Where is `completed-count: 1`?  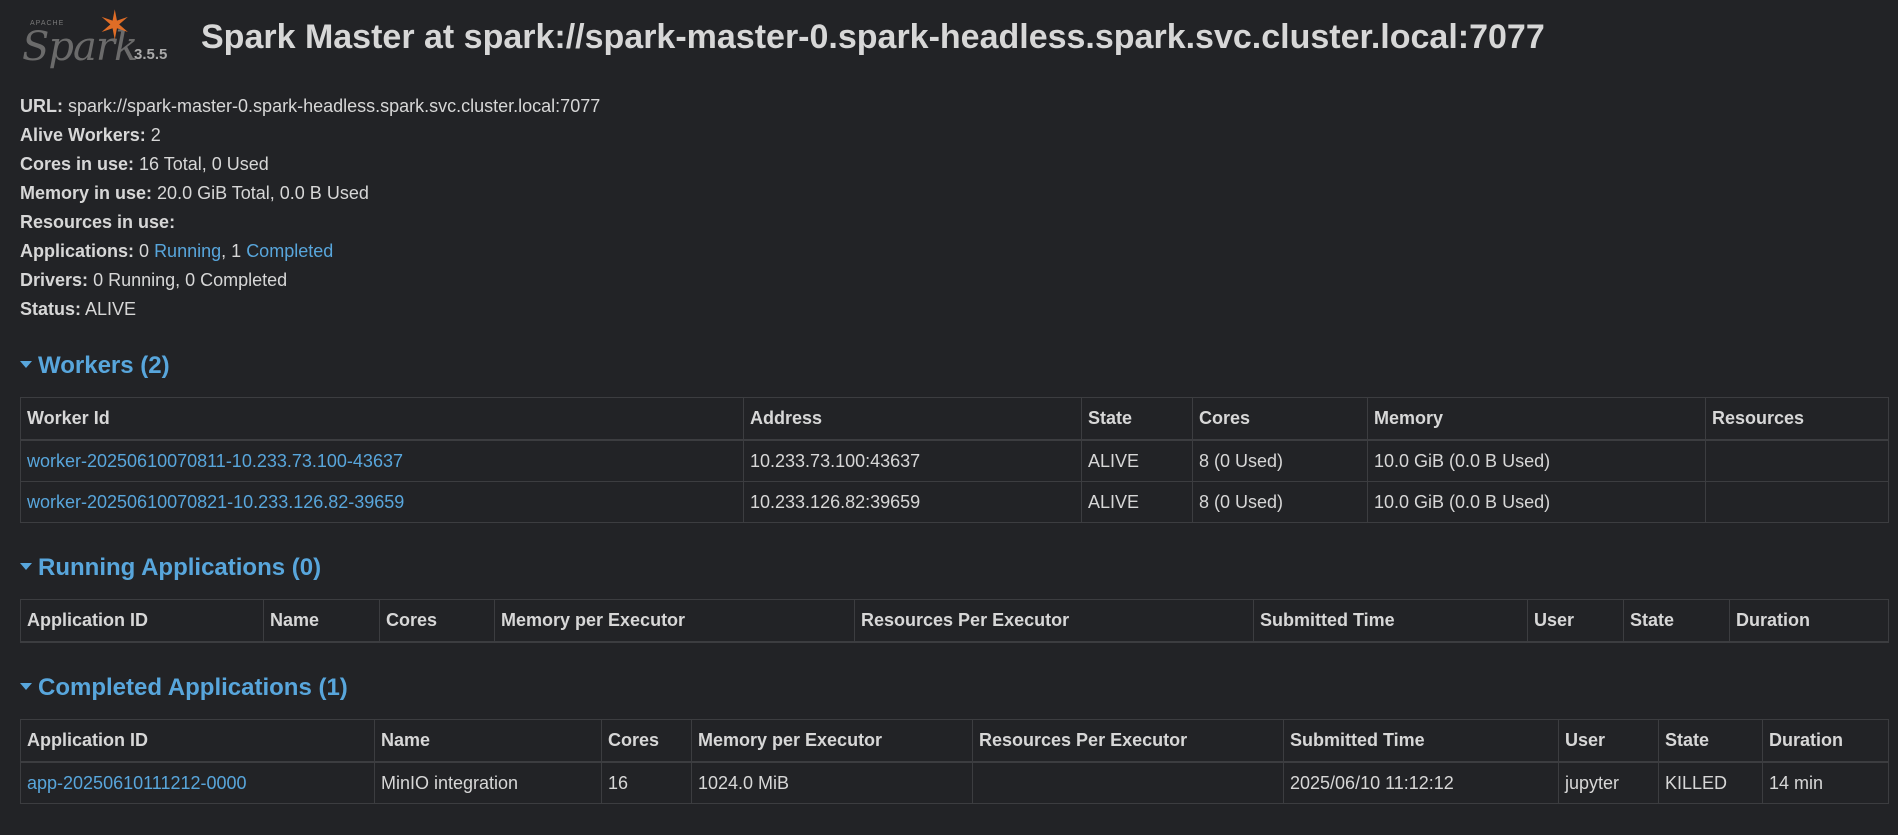
completed-count: 1 is located at coordinates (236, 251).